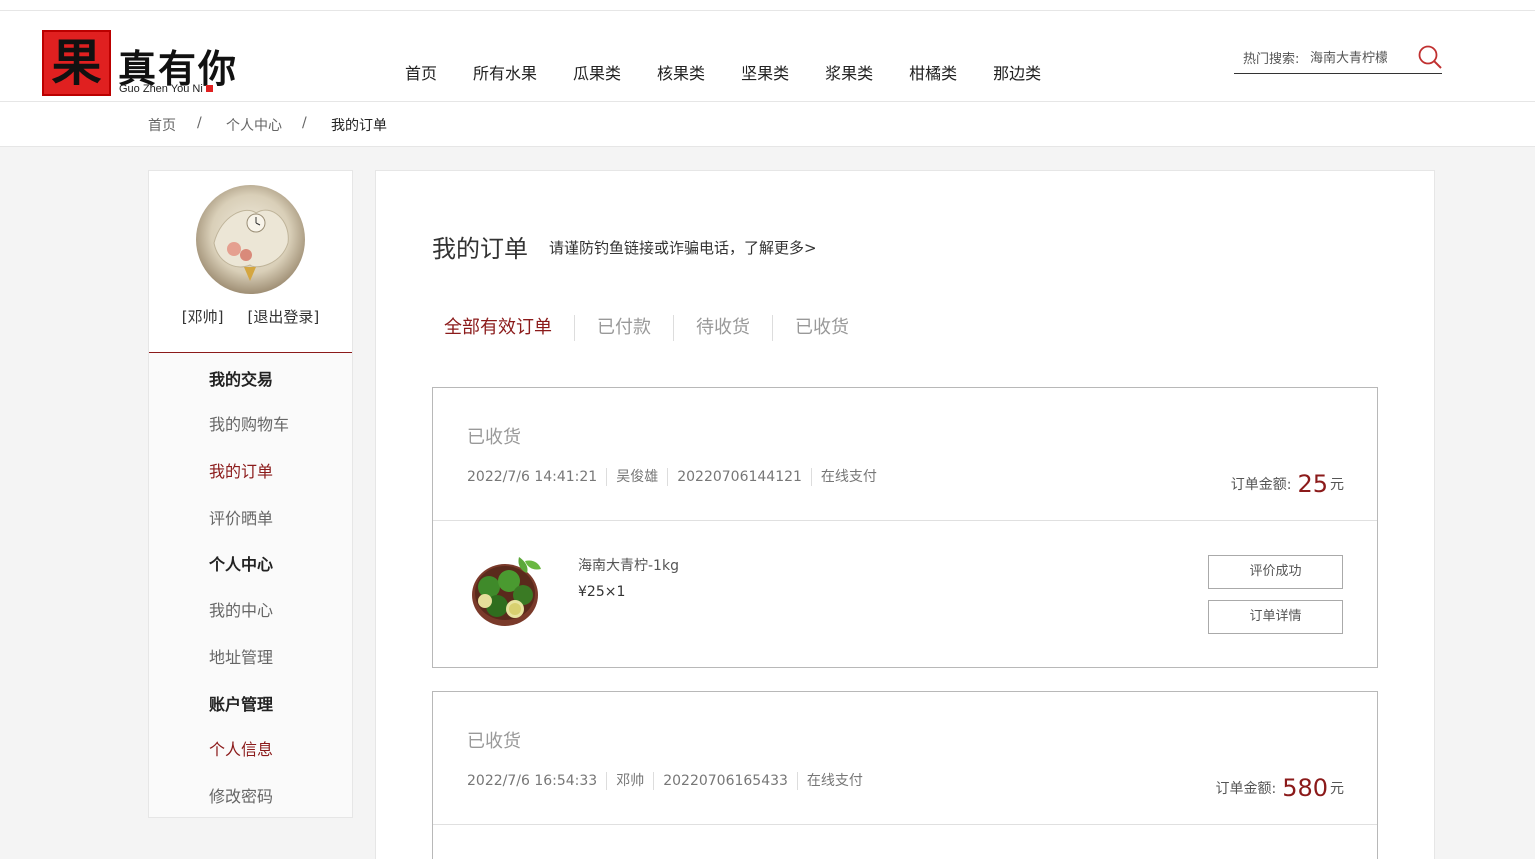 This screenshot has width=1535, height=859. What do you see at coordinates (1275, 572) in the screenshot?
I see `review-status-button: 评价成功` at bounding box center [1275, 572].